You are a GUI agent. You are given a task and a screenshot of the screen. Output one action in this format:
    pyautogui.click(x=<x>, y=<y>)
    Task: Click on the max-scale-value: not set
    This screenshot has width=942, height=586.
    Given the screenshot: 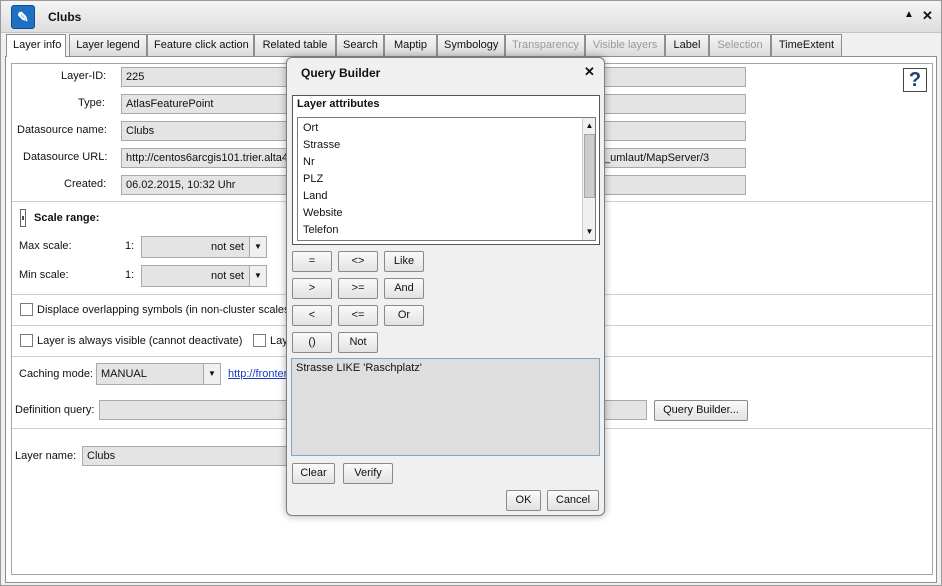 What is the action you would take?
    pyautogui.click(x=227, y=247)
    